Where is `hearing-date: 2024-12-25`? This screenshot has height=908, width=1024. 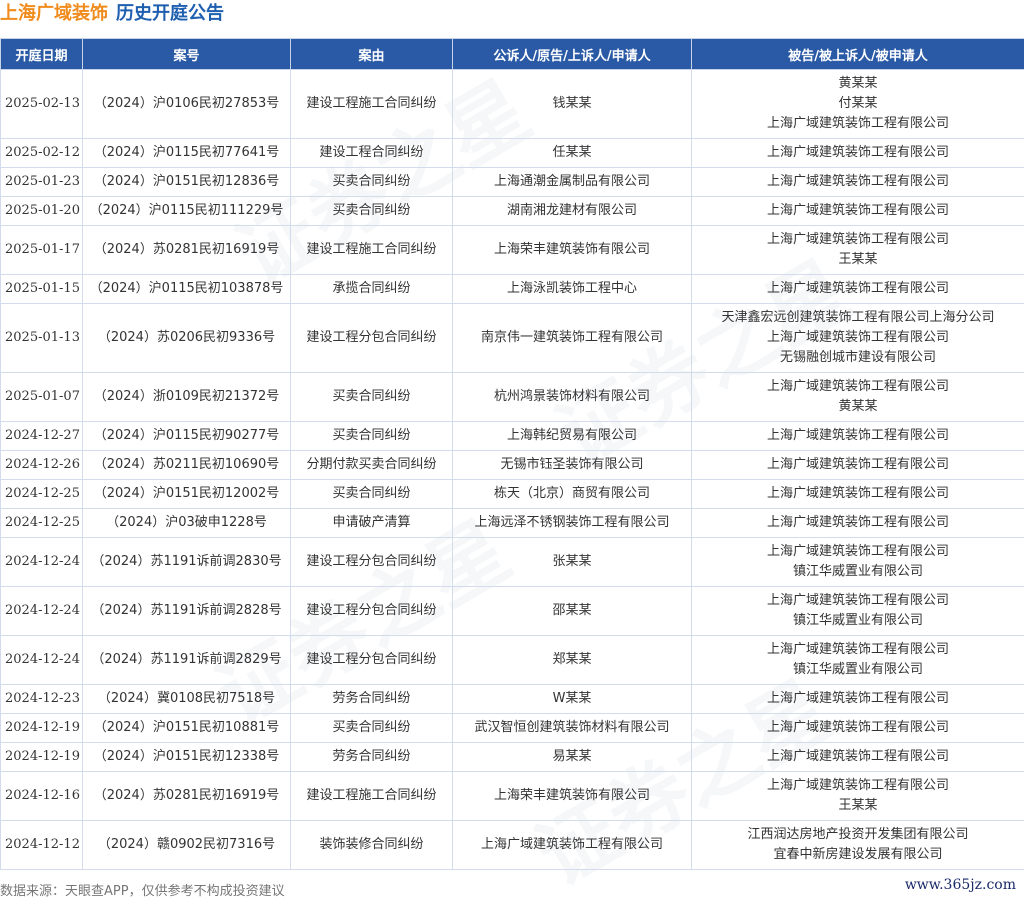
hearing-date: 2024-12-25 is located at coordinates (42, 494).